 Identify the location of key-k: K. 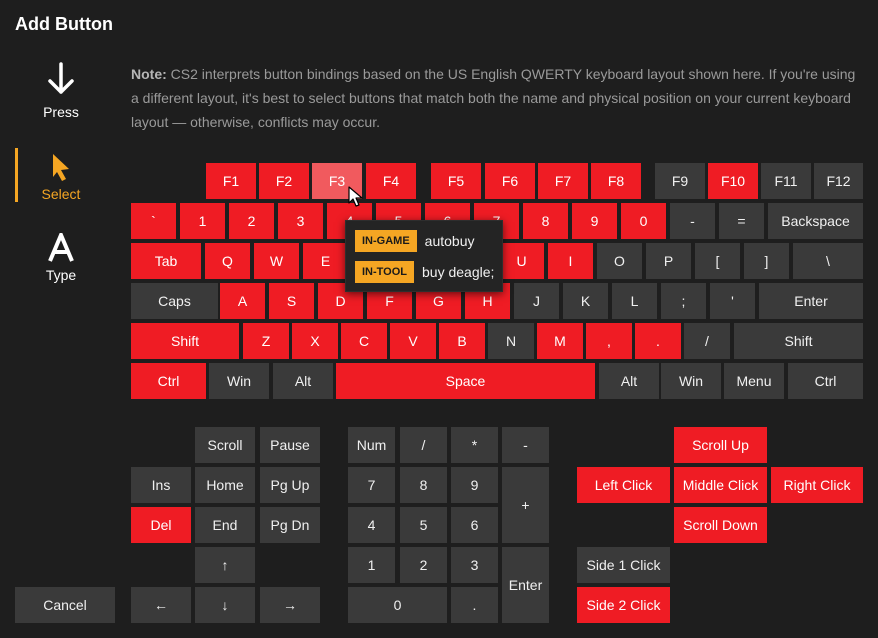
(585, 301).